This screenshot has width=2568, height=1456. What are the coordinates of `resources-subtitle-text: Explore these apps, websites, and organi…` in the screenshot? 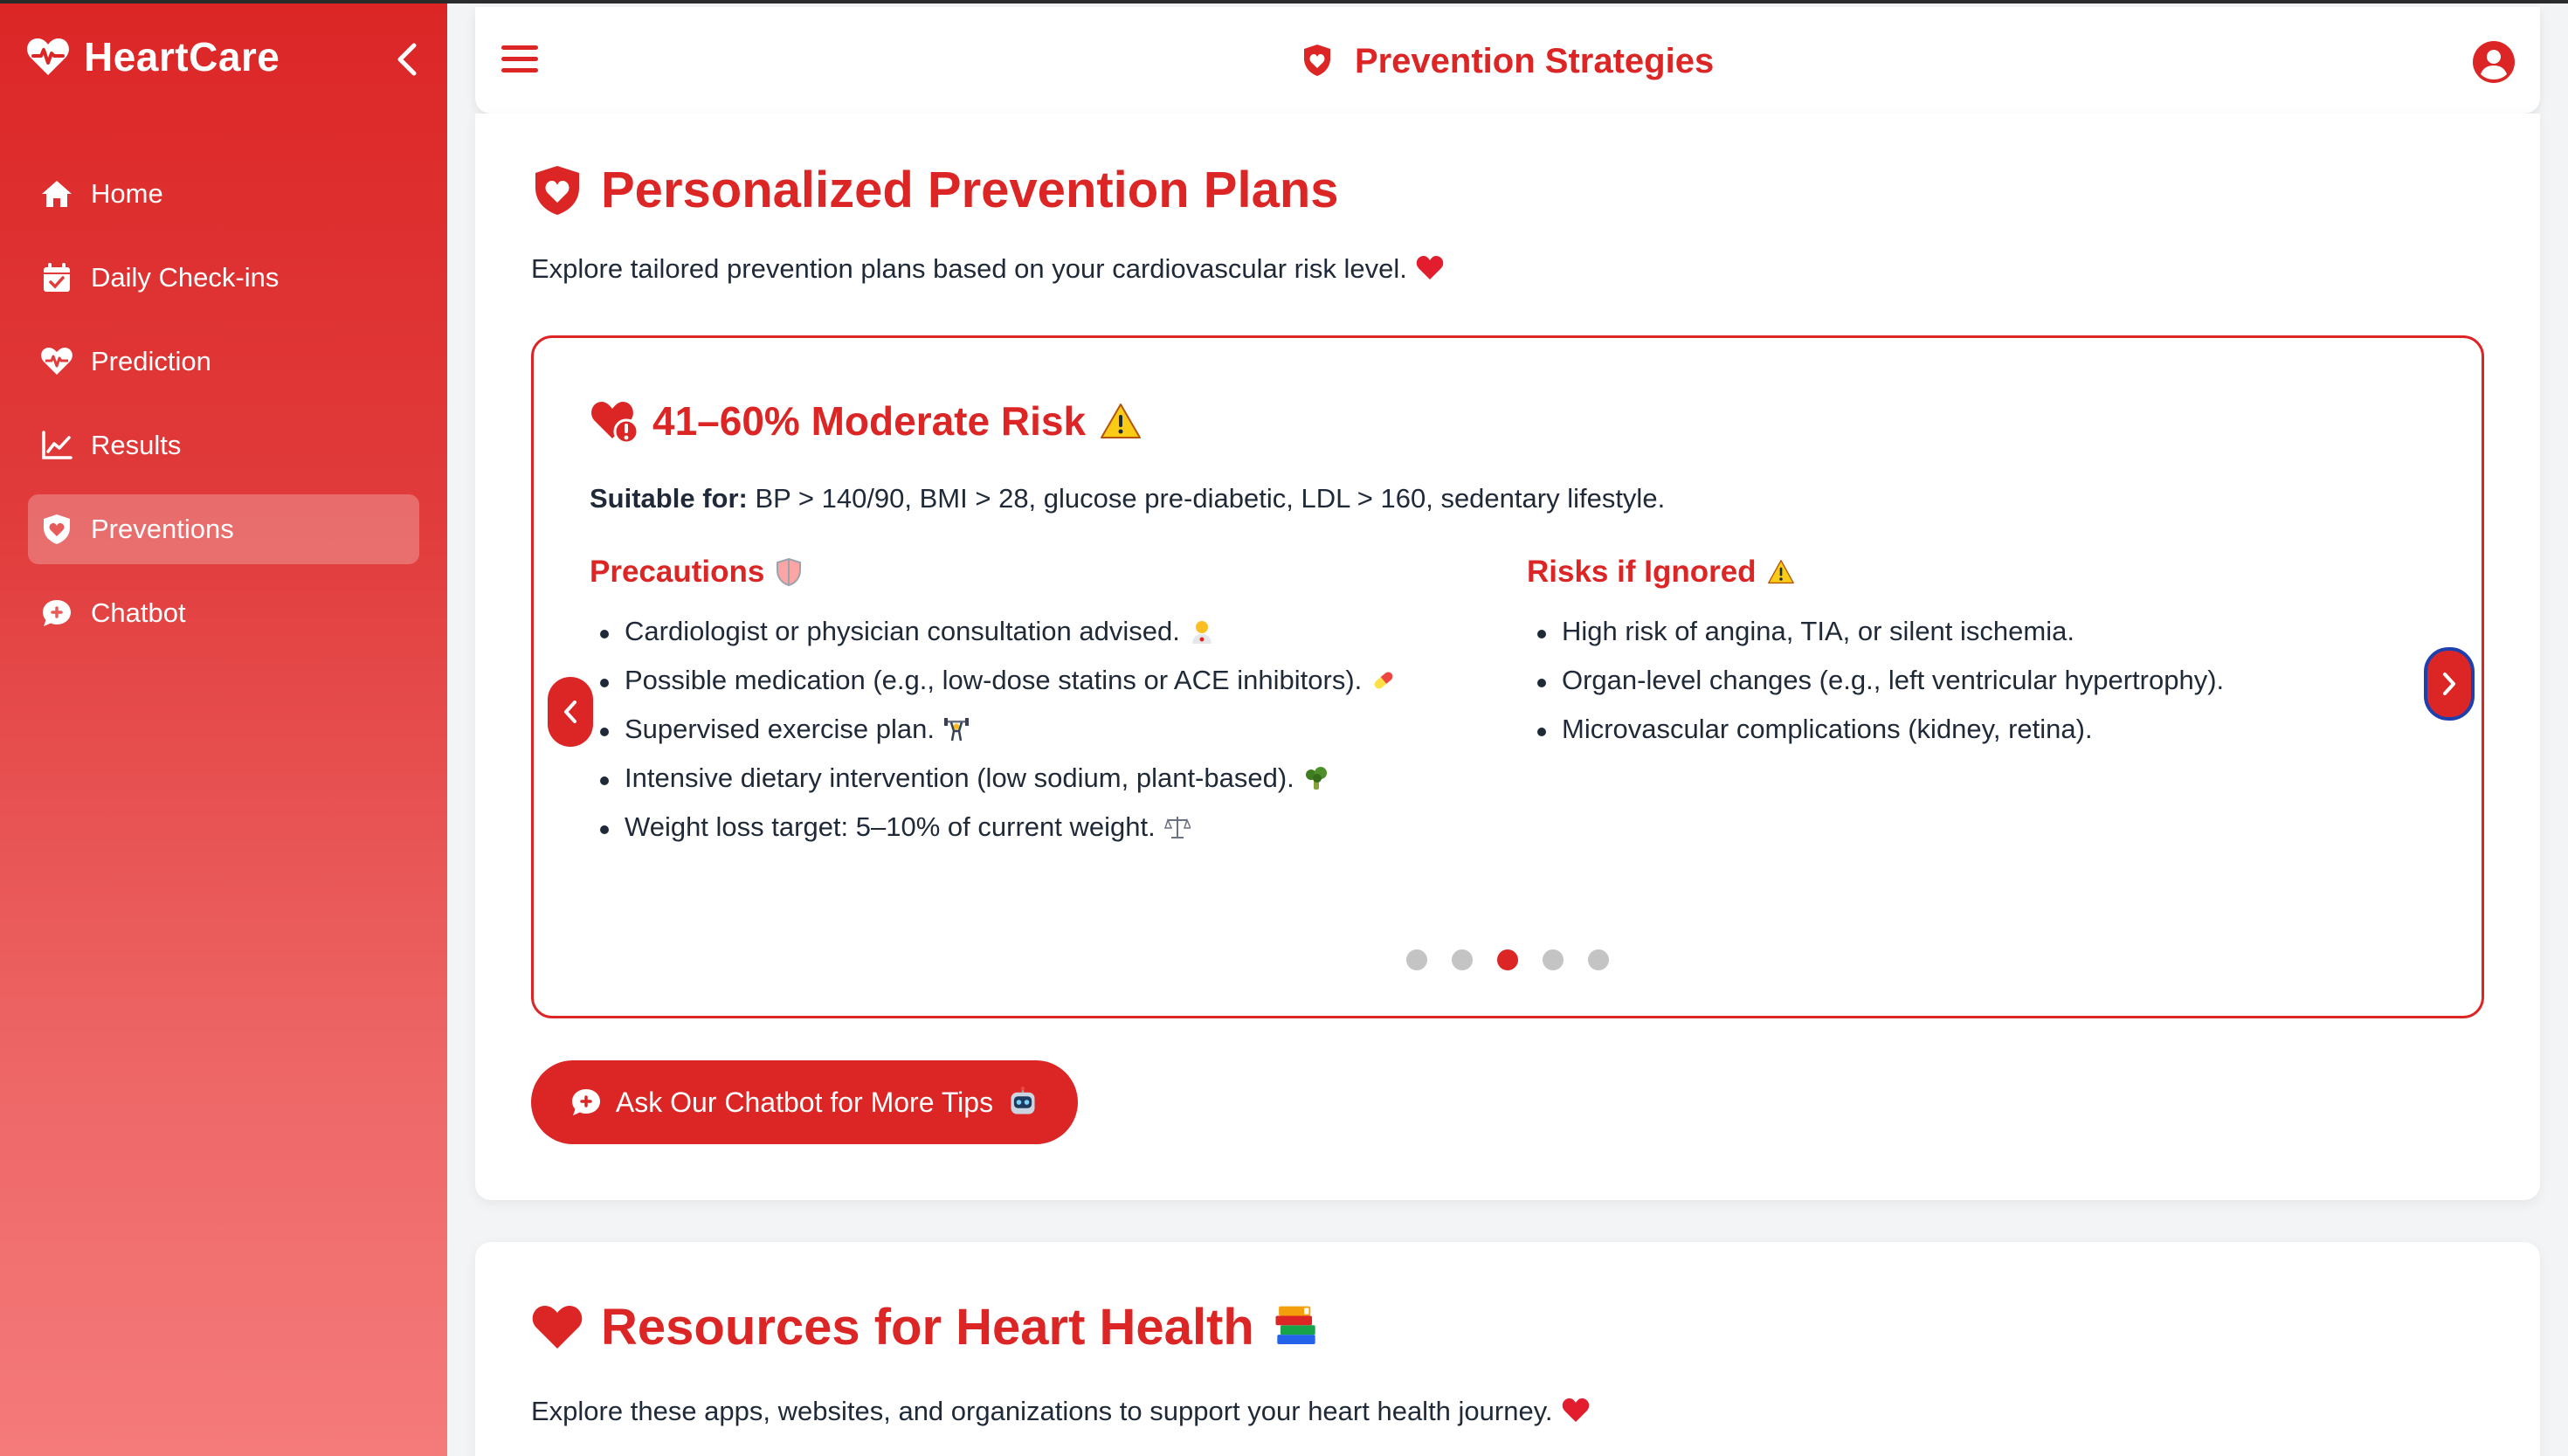 It's located at (1042, 1411).